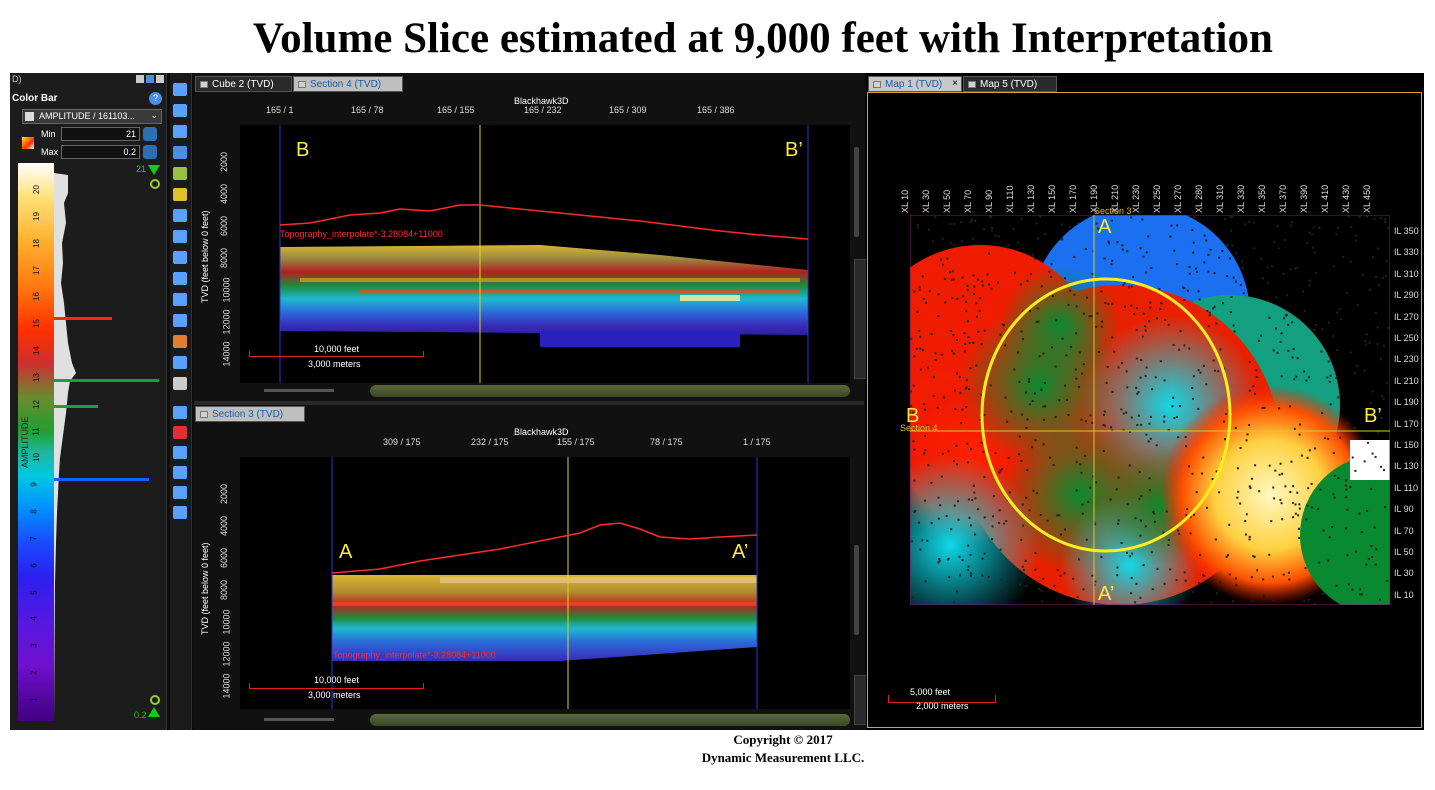 The image size is (1435, 790). Describe the element at coordinates (205, 588) in the screenshot. I see `section3-y-label: TVD (feet below 0 feet)` at that location.